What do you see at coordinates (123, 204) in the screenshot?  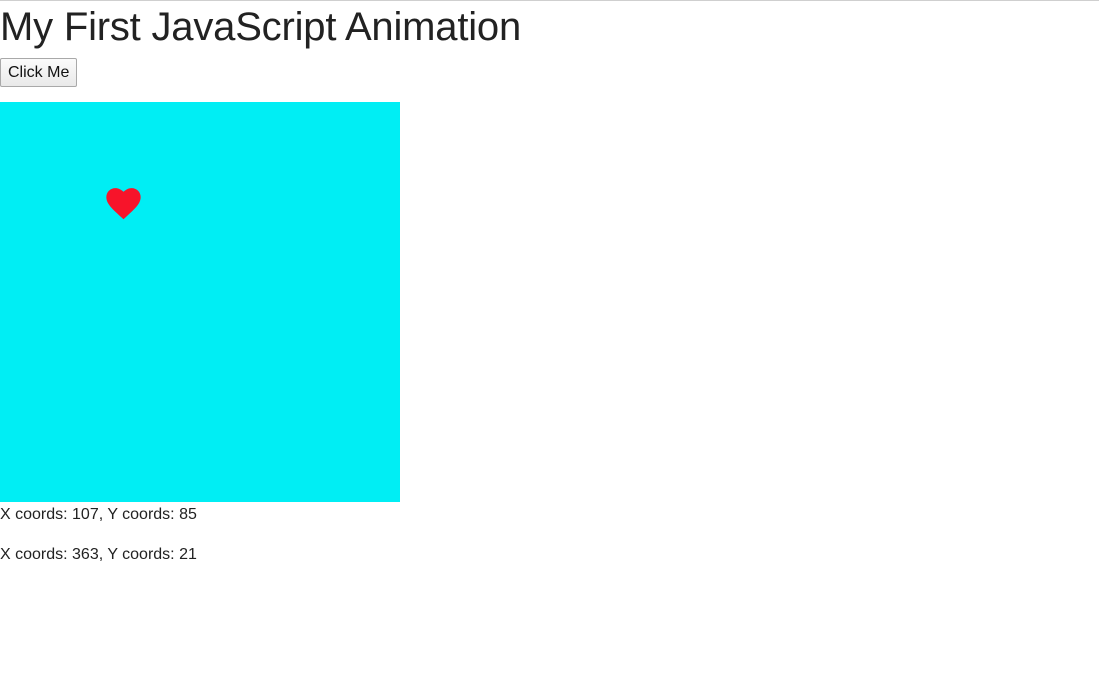 I see `heart-icon` at bounding box center [123, 204].